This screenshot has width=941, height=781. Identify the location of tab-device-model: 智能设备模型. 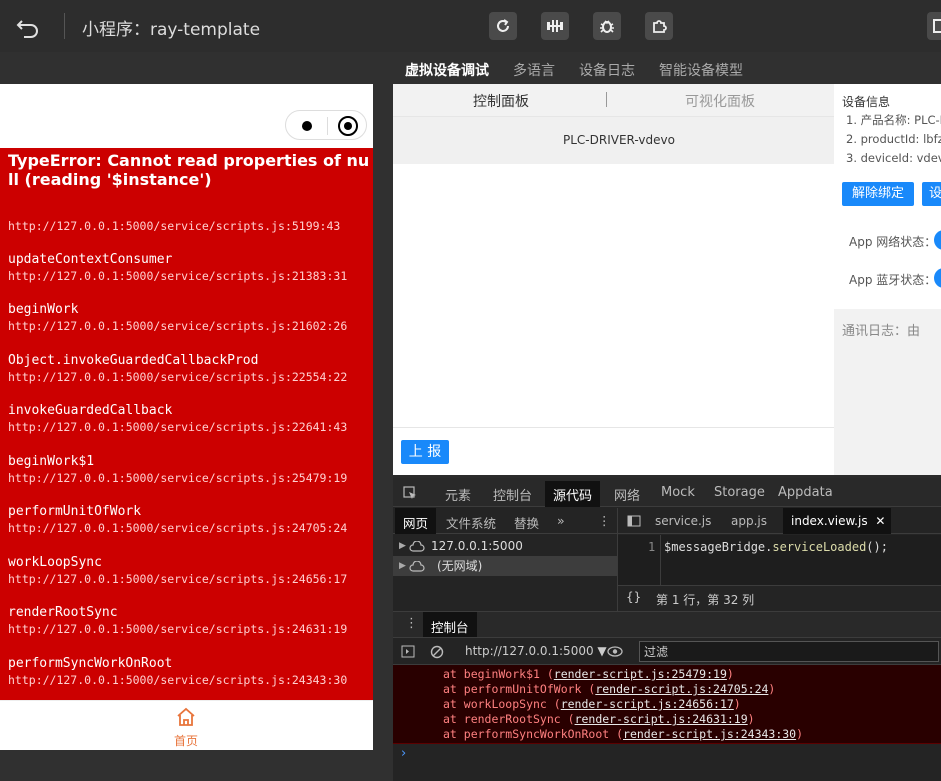
(701, 70).